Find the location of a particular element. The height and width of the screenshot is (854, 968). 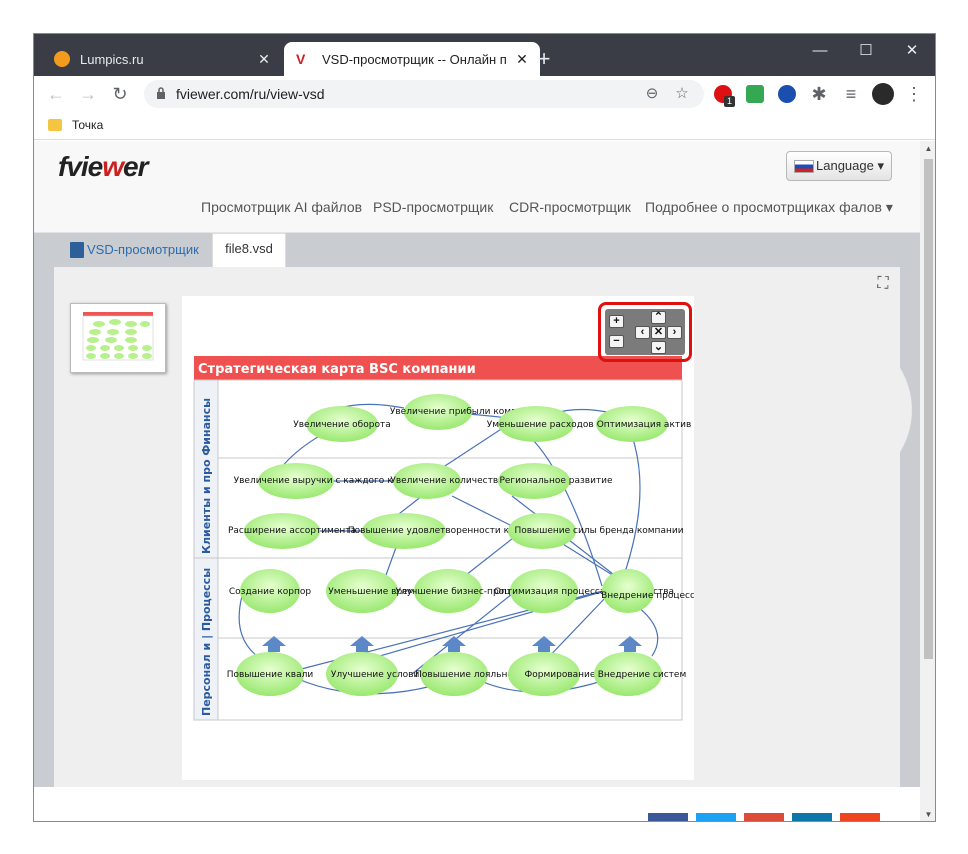

zoom-control-highlight: + − ⌃ ‹ ✕ › ⌄ is located at coordinates (645, 332).